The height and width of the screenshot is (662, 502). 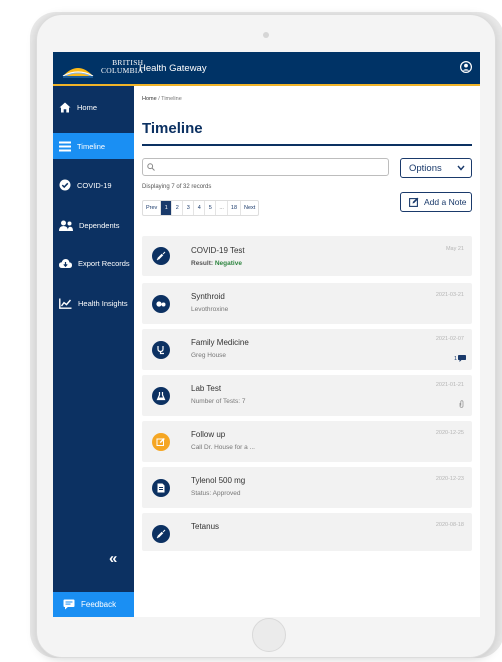 I want to click on list-icon, so click(x=65, y=146).